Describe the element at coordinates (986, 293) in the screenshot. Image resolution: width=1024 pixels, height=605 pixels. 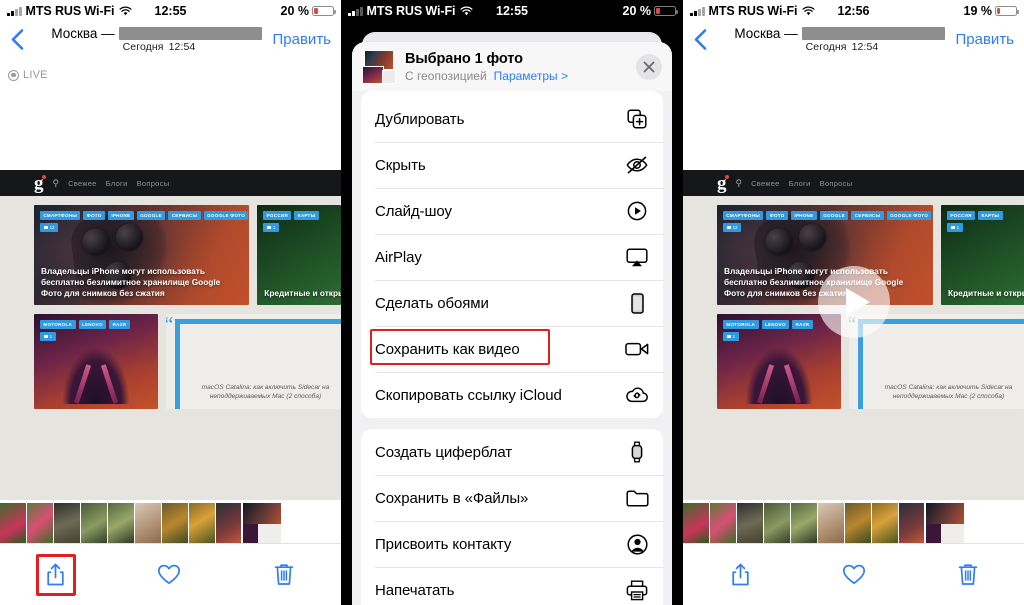
I see `article-headline: Кредитные и открытый до` at that location.